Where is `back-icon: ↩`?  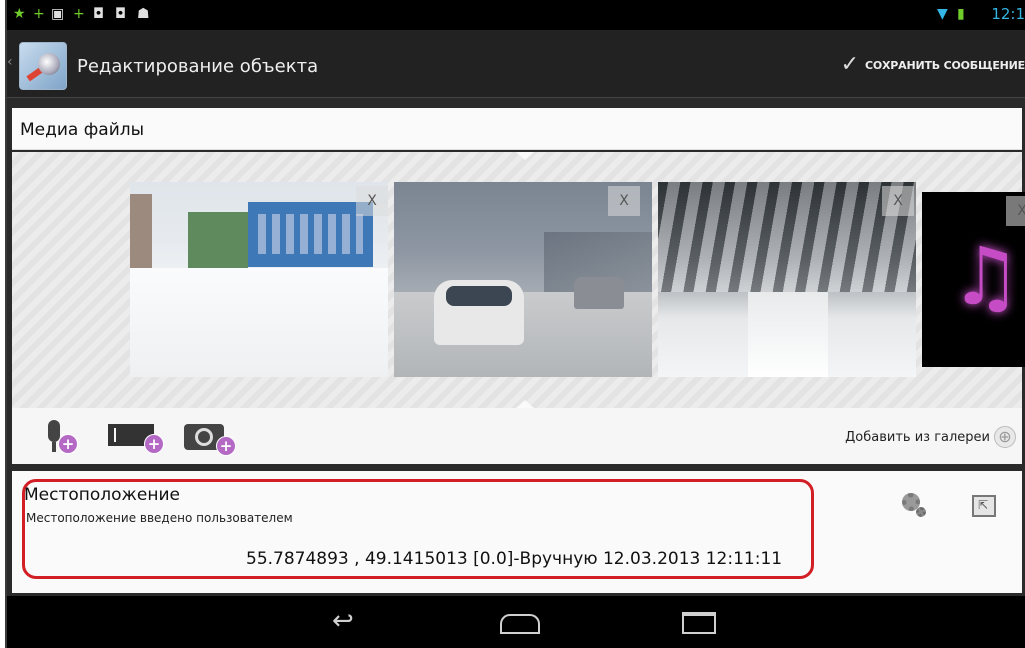 back-icon: ↩ is located at coordinates (343, 621).